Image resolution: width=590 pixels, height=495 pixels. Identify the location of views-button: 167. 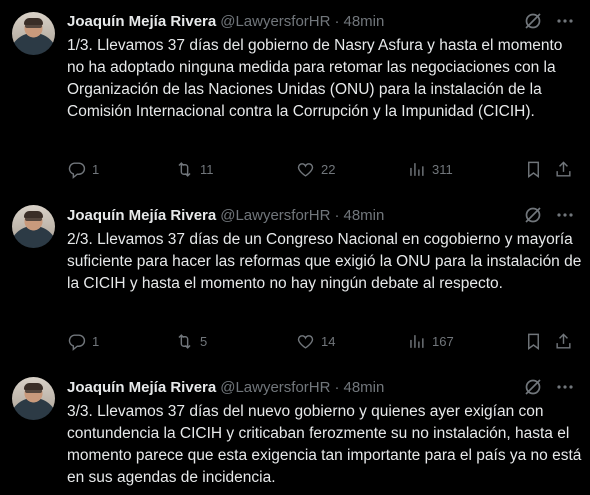
(430, 341).